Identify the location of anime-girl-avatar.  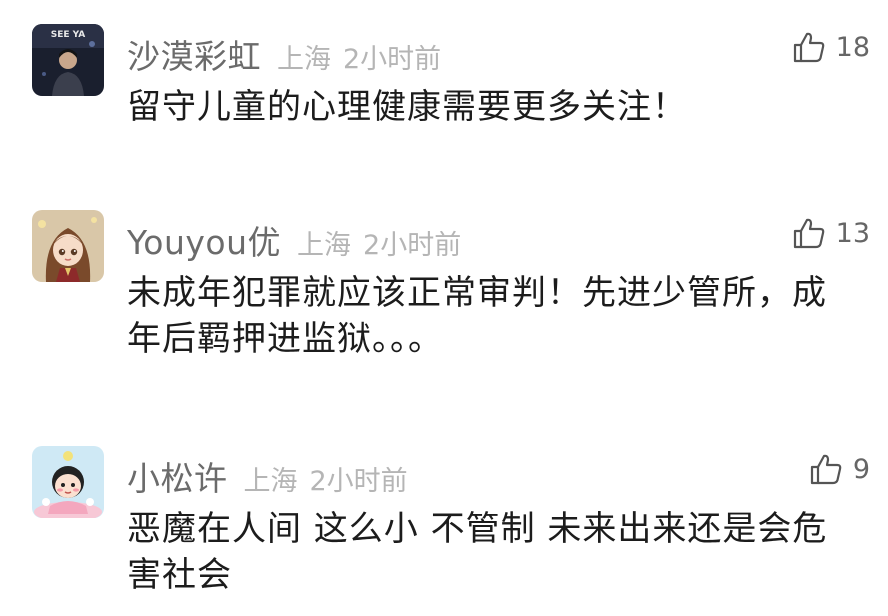
(68, 246).